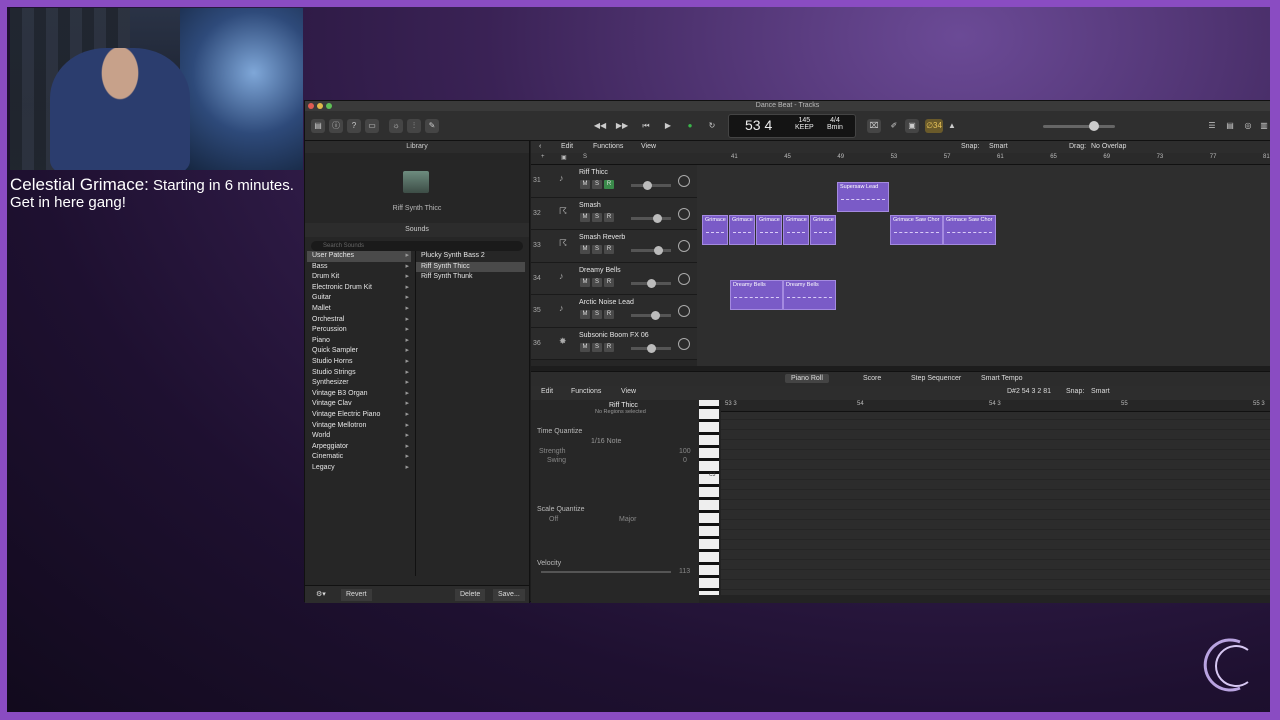  Describe the element at coordinates (1230, 126) in the screenshot. I see `notepad-icon: ▤` at that location.